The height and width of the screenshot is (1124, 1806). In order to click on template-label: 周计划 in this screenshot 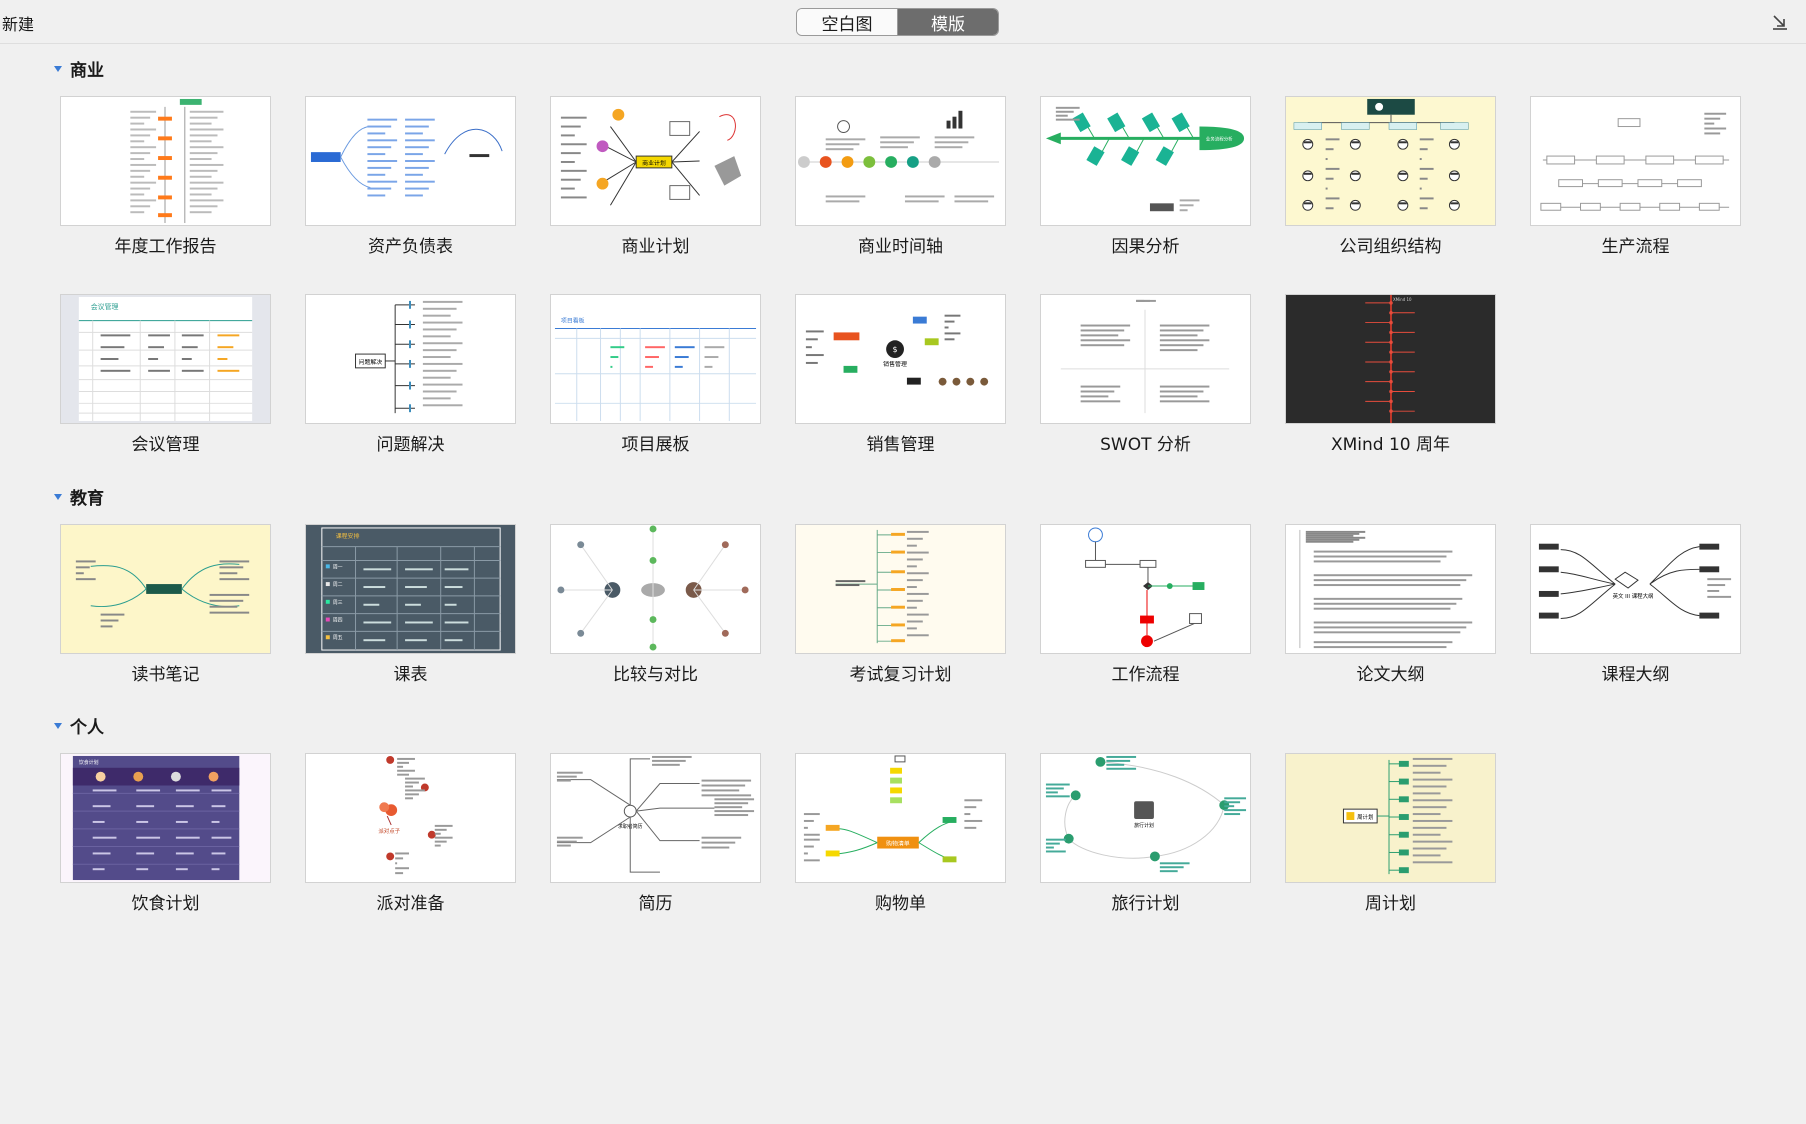, I will do `click(1390, 904)`.